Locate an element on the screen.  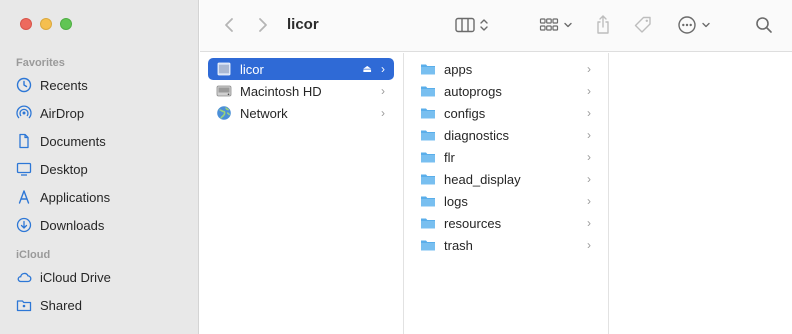
window-title: licor is located at coordinates (303, 24).